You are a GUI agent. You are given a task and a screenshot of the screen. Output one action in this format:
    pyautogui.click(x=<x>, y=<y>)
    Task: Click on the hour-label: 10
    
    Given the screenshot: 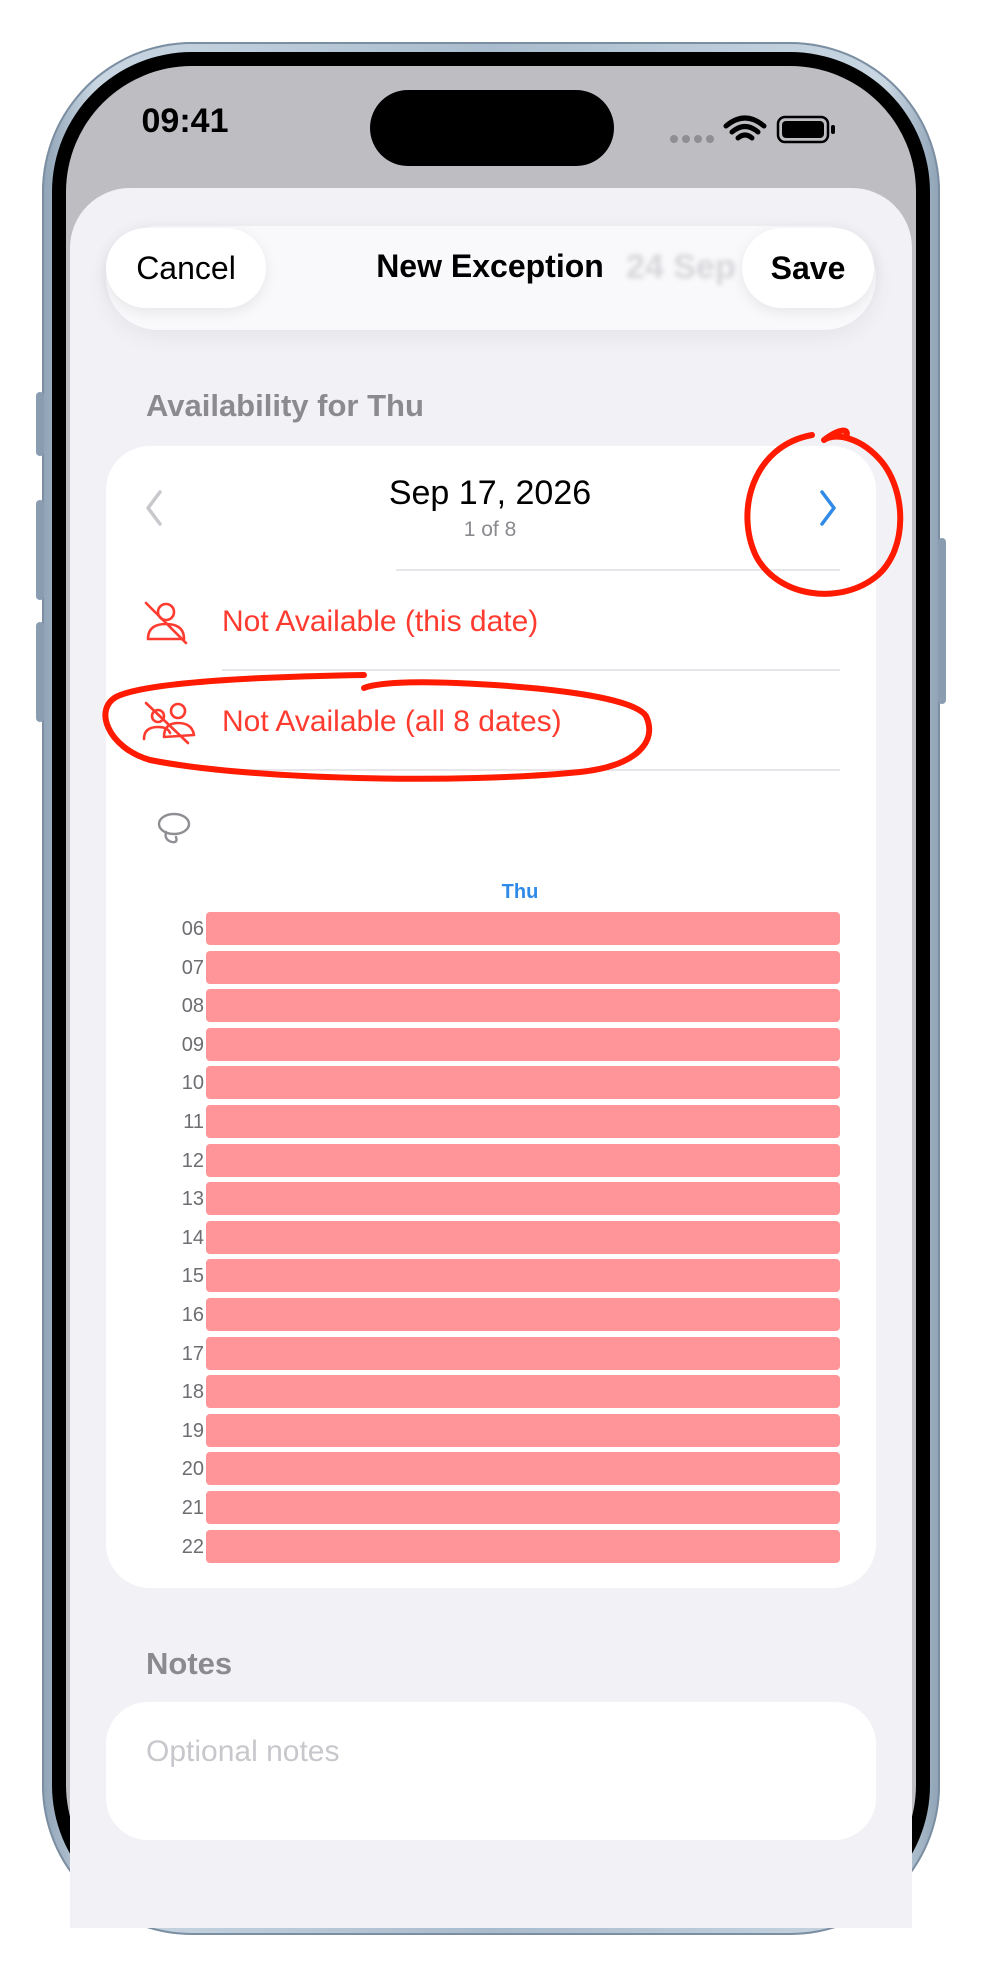 What is the action you would take?
    pyautogui.click(x=192, y=1083)
    